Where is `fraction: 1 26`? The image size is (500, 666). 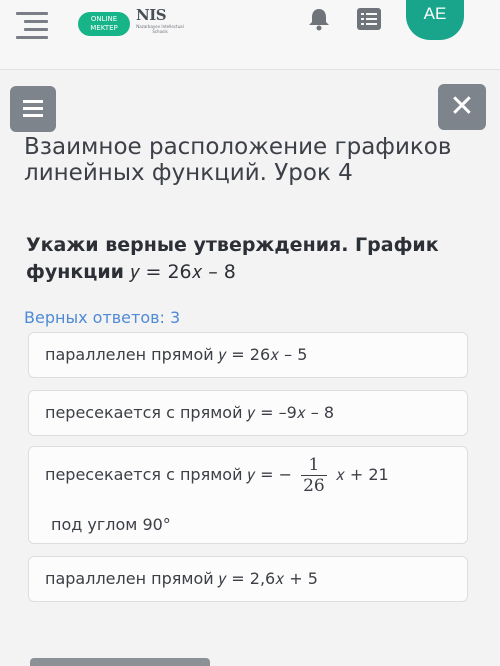 fraction: 1 26 is located at coordinates (314, 475).